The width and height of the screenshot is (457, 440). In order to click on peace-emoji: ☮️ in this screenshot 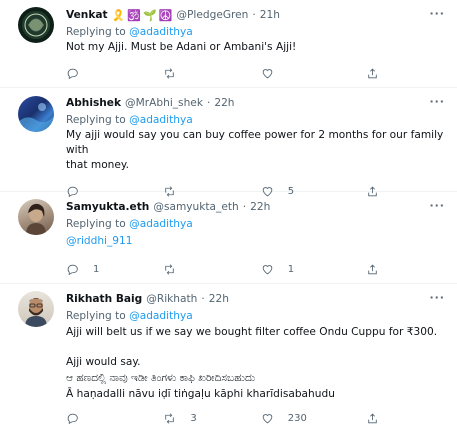, I will do `click(165, 15)`.